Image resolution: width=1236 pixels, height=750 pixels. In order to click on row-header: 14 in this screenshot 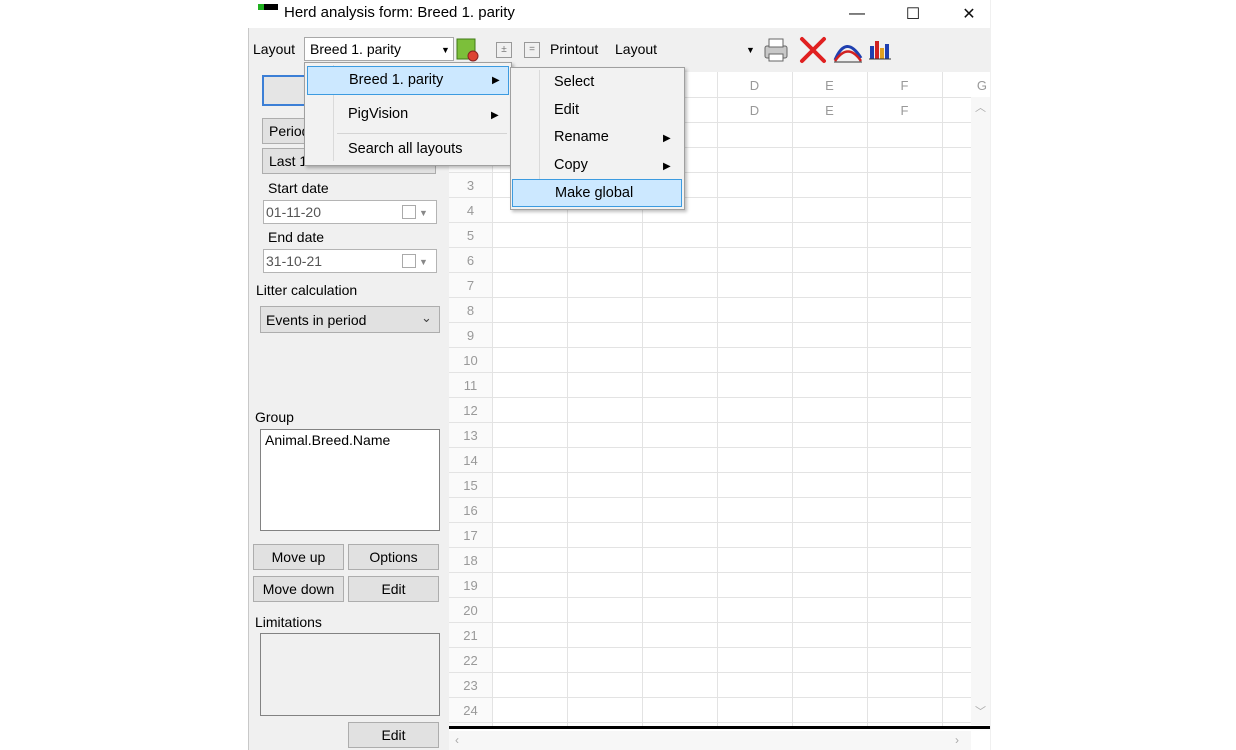, I will do `click(470, 460)`.